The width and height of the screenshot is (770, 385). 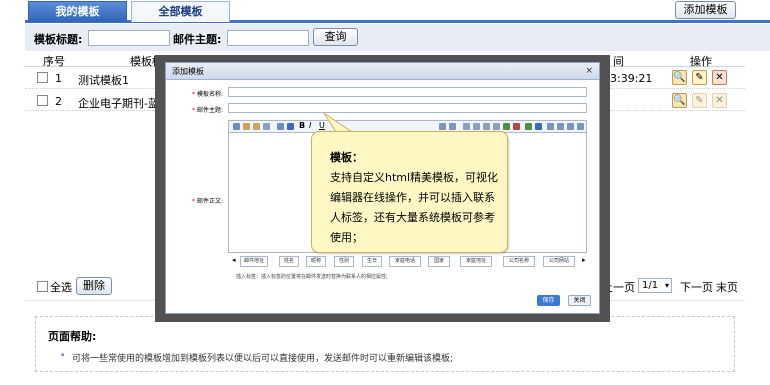 I want to click on cut-icon, so click(x=236, y=126).